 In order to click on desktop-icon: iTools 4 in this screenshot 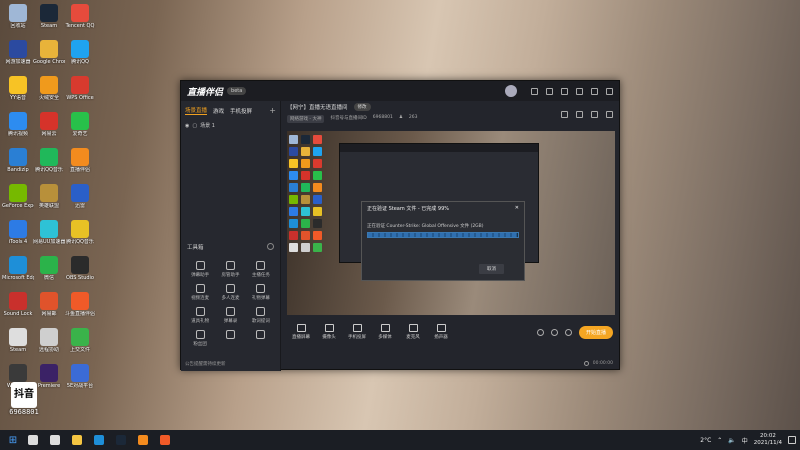, I will do `click(18, 232)`.